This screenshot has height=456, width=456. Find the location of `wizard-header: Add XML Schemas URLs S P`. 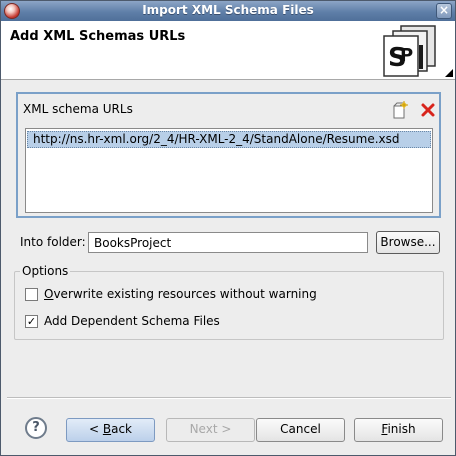

wizard-header: Add XML Schemas URLs S P is located at coordinates (228, 50).